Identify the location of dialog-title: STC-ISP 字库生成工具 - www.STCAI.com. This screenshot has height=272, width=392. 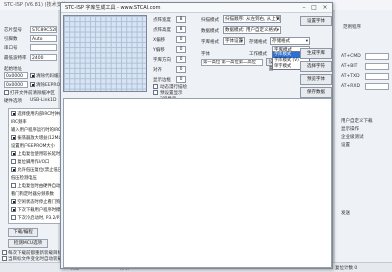
(113, 8).